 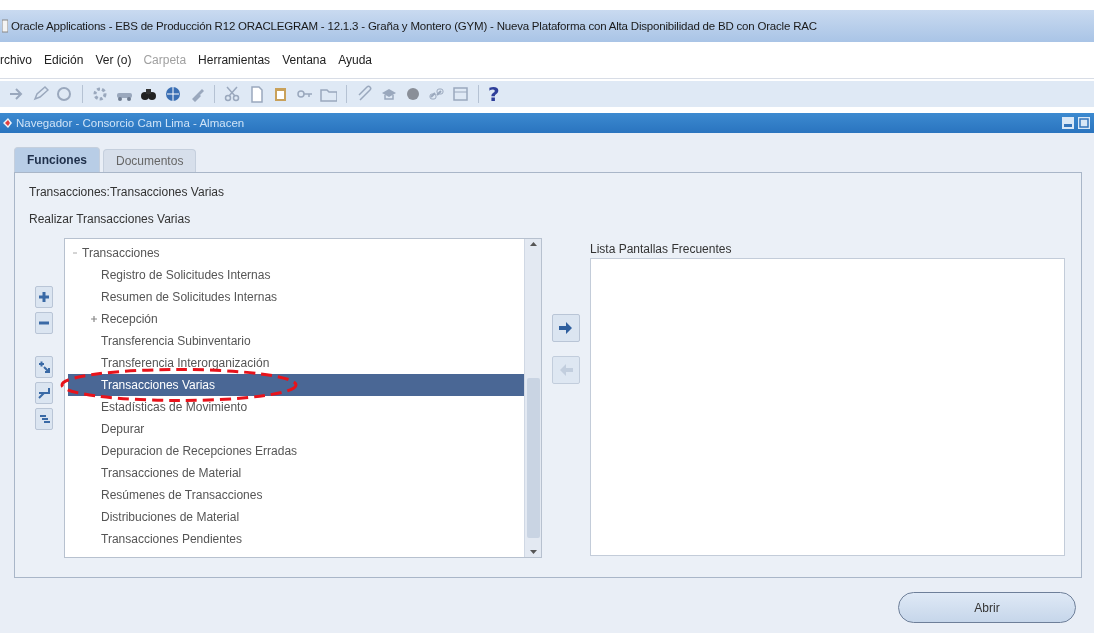 I want to click on clipboard-icon, so click(x=280, y=94).